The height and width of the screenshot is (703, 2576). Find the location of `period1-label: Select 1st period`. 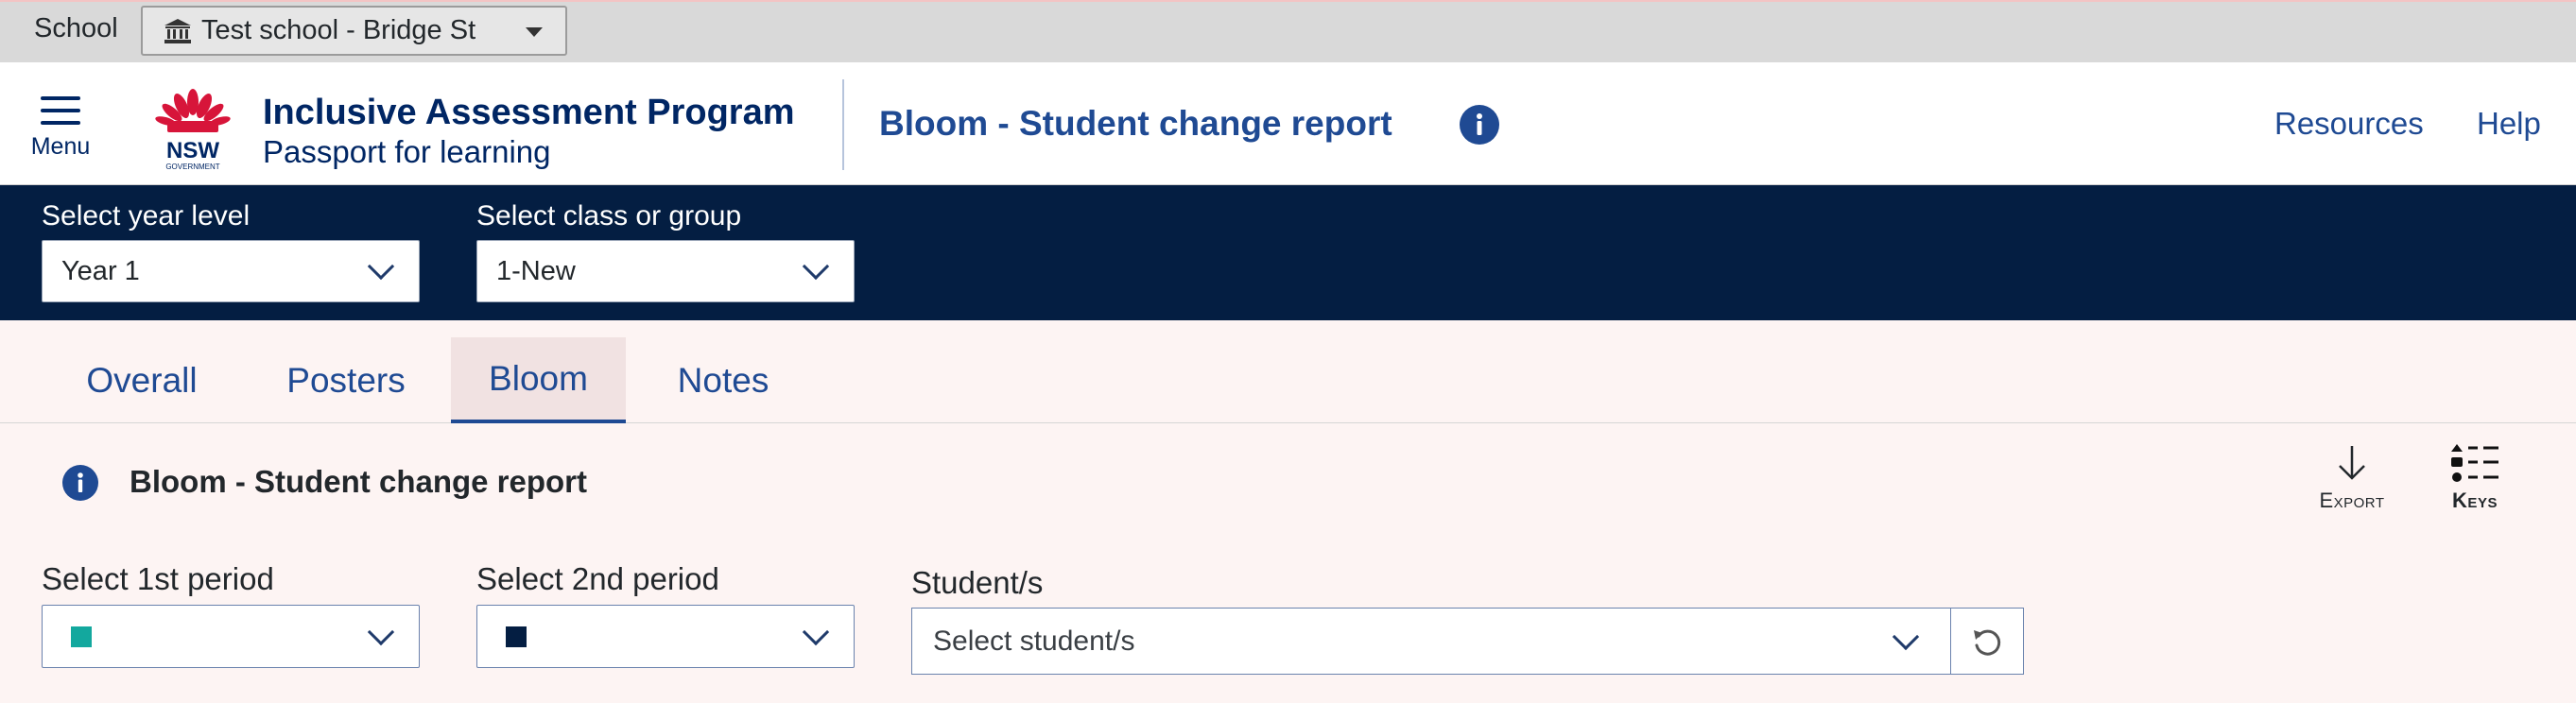

period1-label: Select 1st period is located at coordinates (158, 578).